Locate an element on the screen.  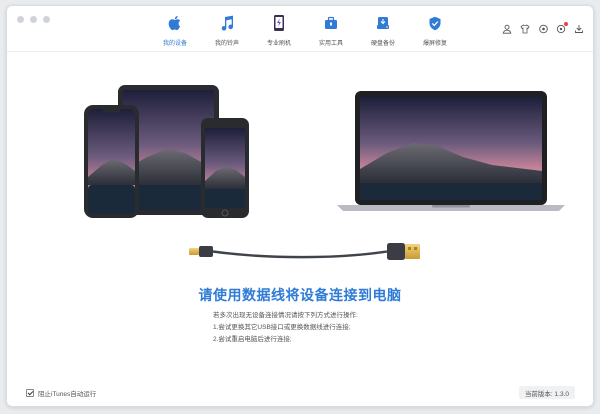
apple-icon is located at coordinates (175, 23).